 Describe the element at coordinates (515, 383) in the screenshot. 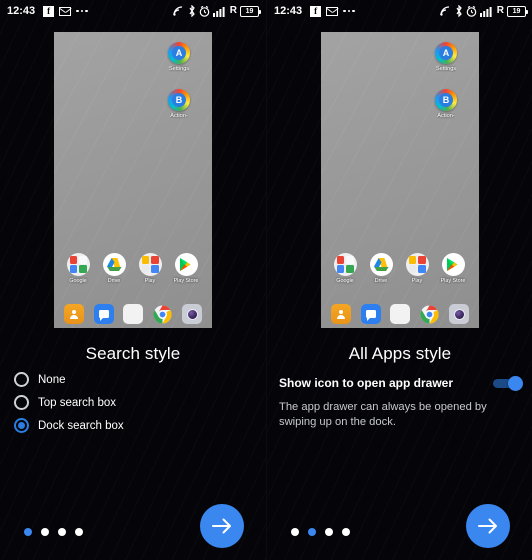

I see `toggle-knob` at that location.